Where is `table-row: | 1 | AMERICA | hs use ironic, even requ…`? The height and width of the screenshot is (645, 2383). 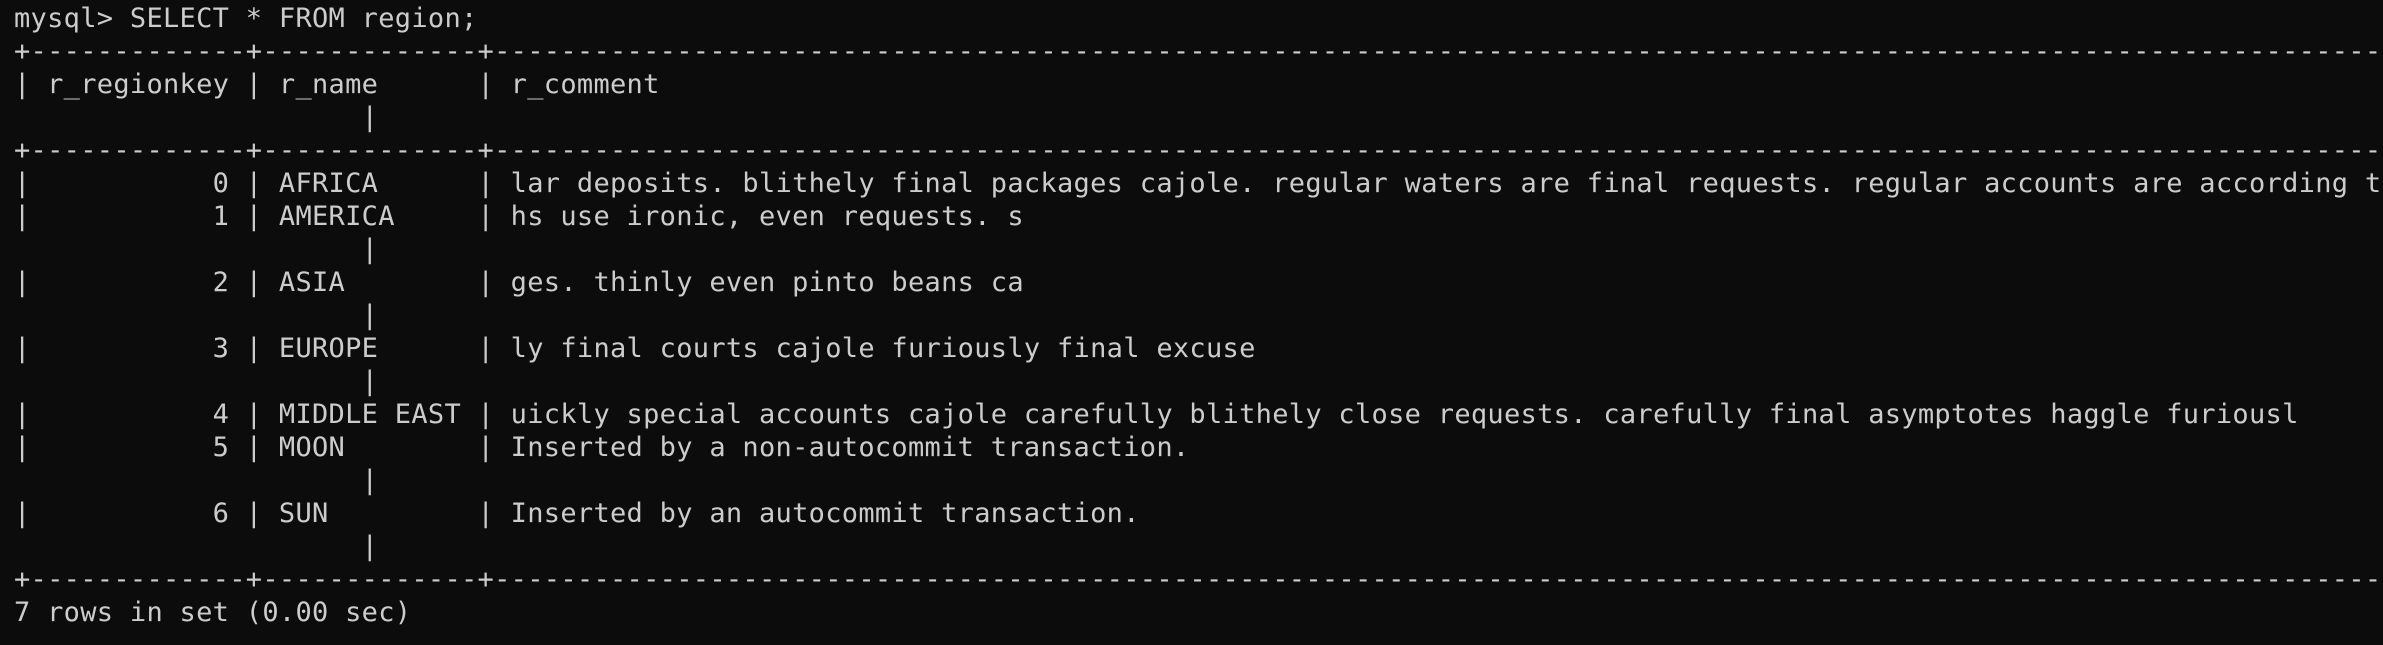
table-row: | 1 | AMERICA | hs use ironic, even requ… is located at coordinates (519, 216).